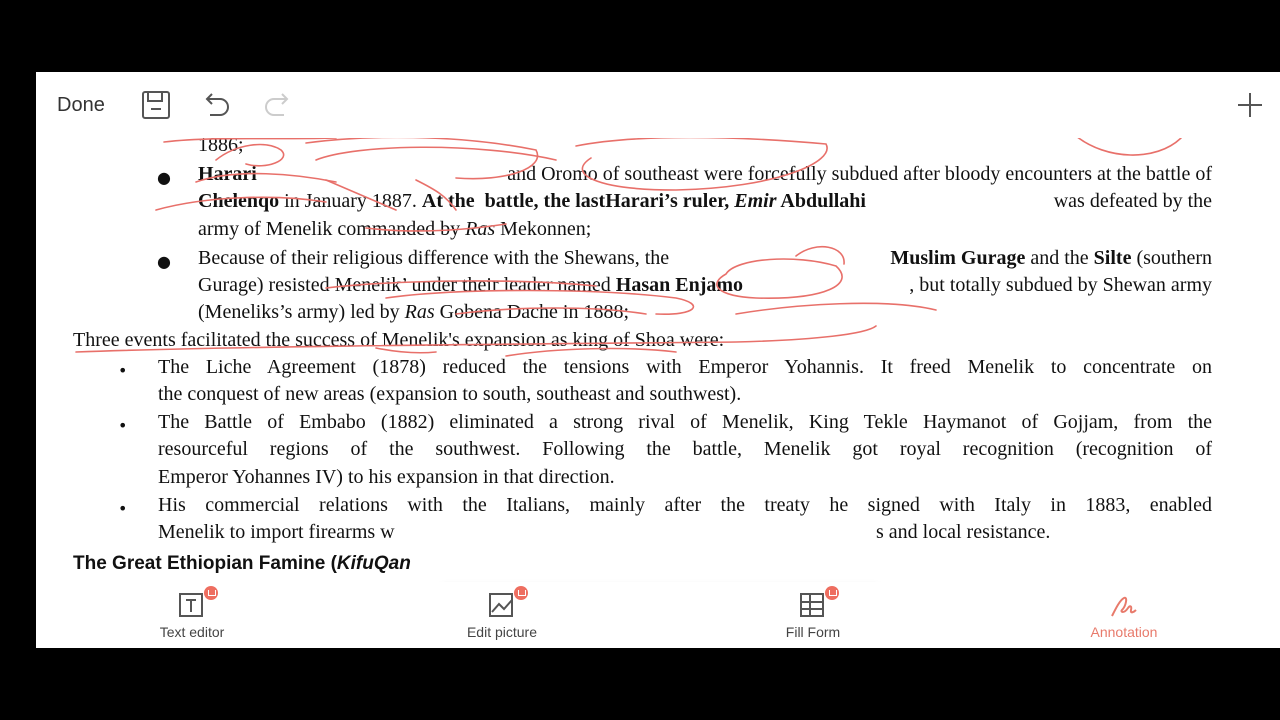 The width and height of the screenshot is (1280, 720). What do you see at coordinates (1124, 618) in the screenshot?
I see `annotation-tab: Annotation` at bounding box center [1124, 618].